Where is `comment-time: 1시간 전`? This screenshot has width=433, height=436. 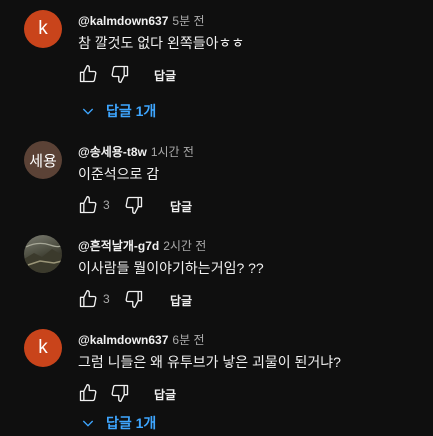
comment-time: 1시간 전 is located at coordinates (172, 152).